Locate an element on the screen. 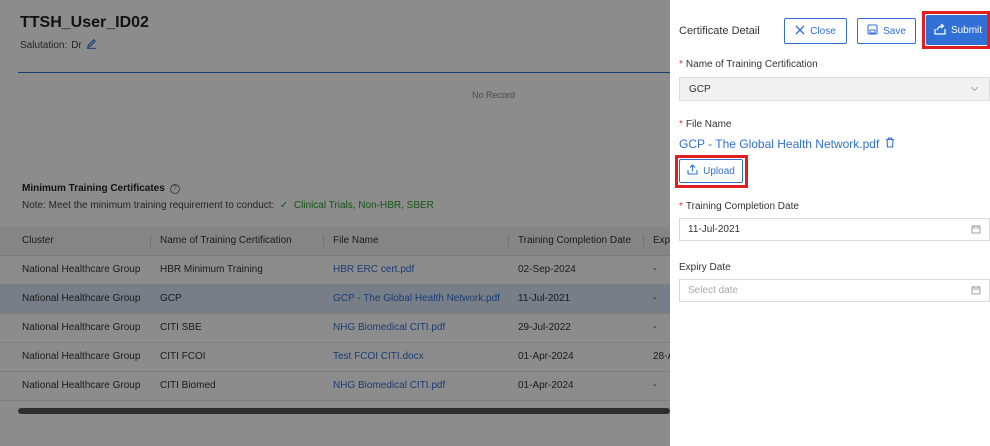 The image size is (990, 446). header-divider is located at coordinates (344, 72).